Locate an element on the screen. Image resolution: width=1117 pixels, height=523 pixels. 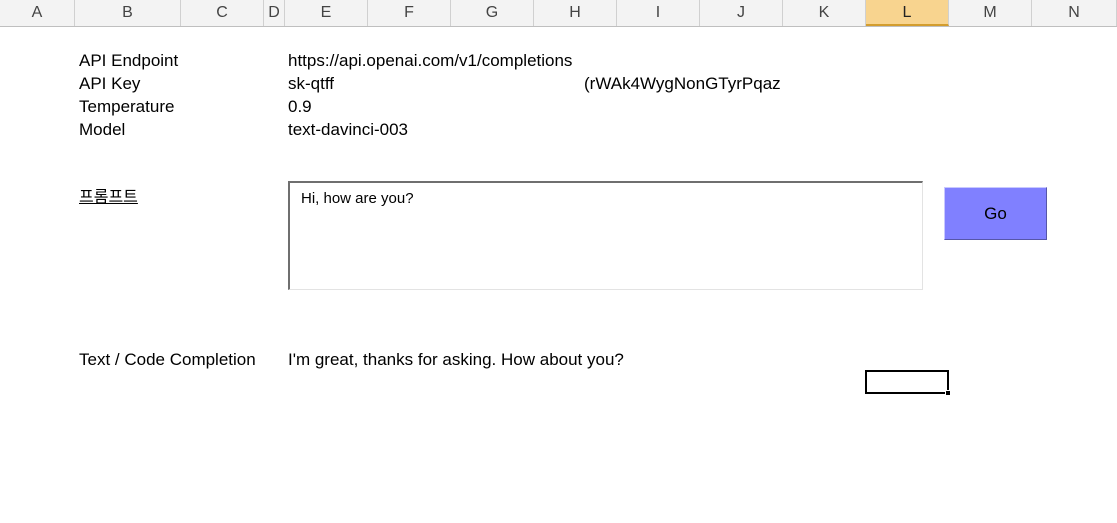
column-header-c: C is located at coordinates (222, 13).